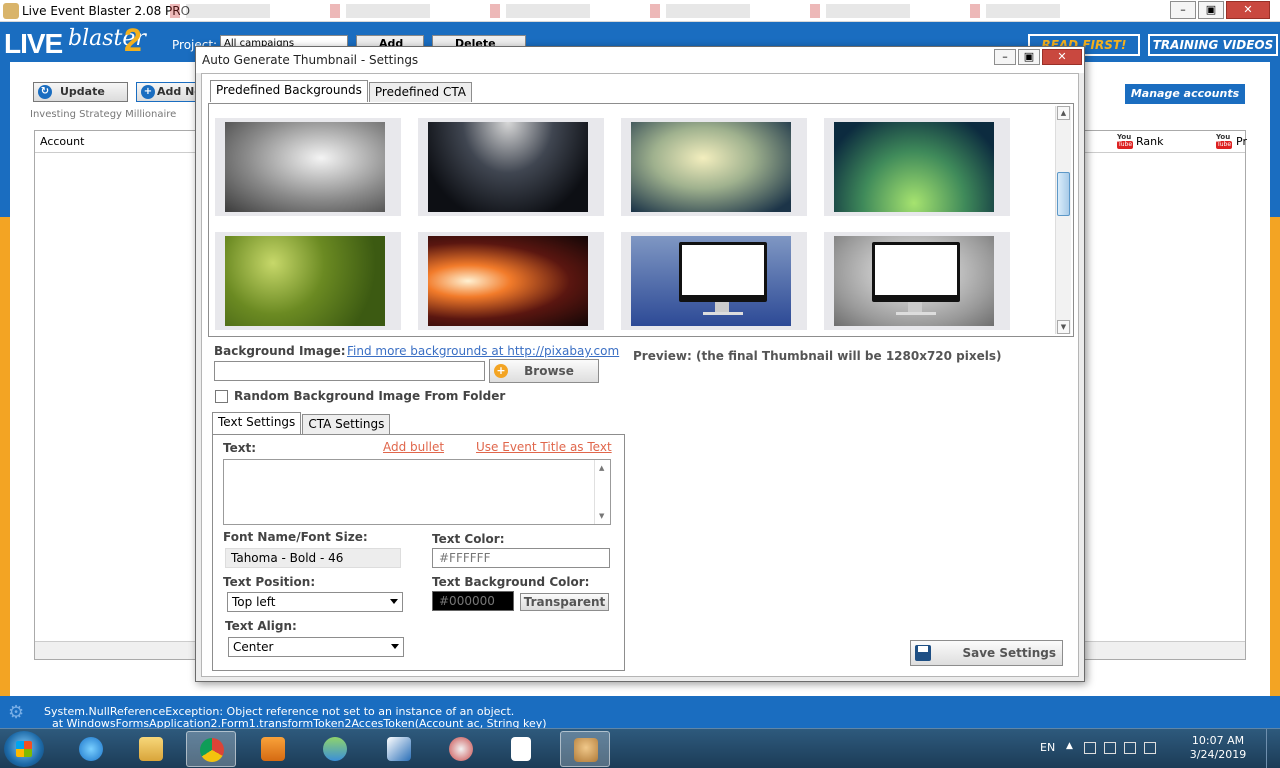 This screenshot has height=768, width=1280. What do you see at coordinates (1047, 747) in the screenshot?
I see `language-indicator: EN` at bounding box center [1047, 747].